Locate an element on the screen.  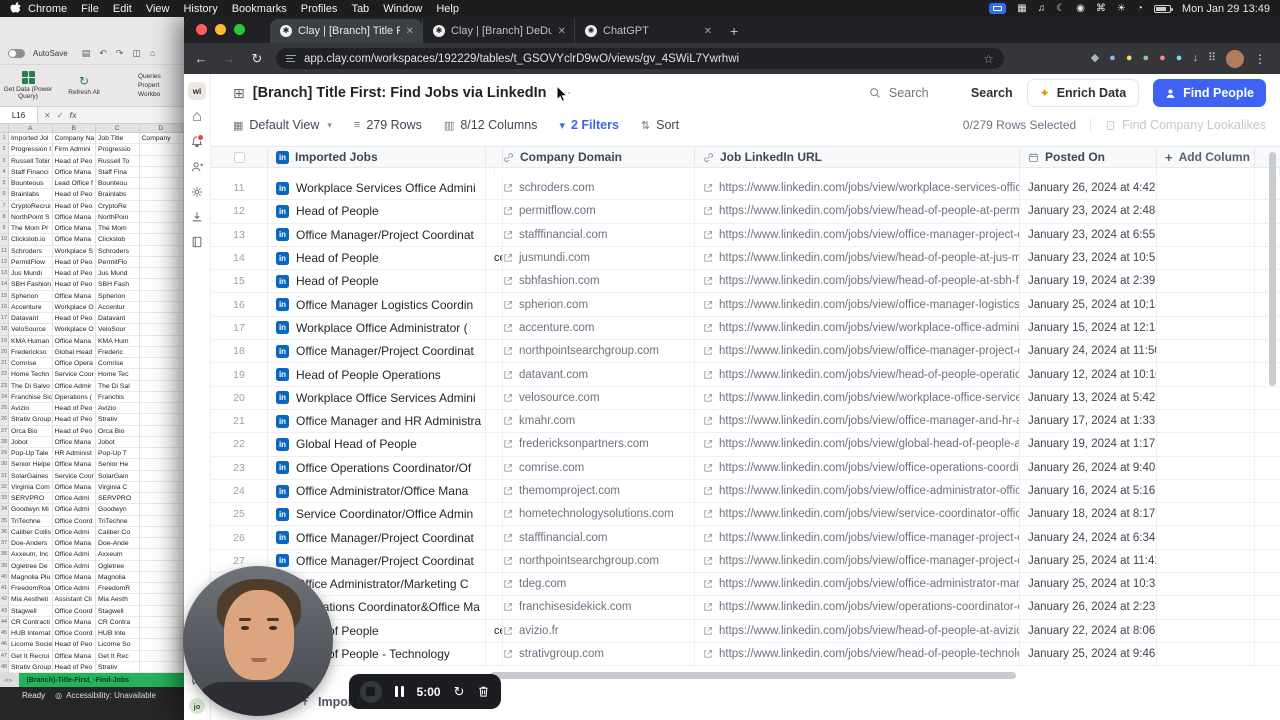
excel-cell: Avizio is located at coordinates (31, 409).